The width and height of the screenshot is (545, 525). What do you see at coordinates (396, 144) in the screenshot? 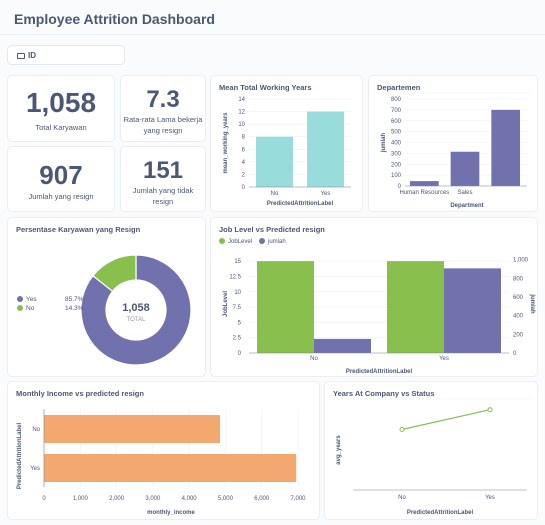
I see `y-tick-label: 400` at bounding box center [396, 144].